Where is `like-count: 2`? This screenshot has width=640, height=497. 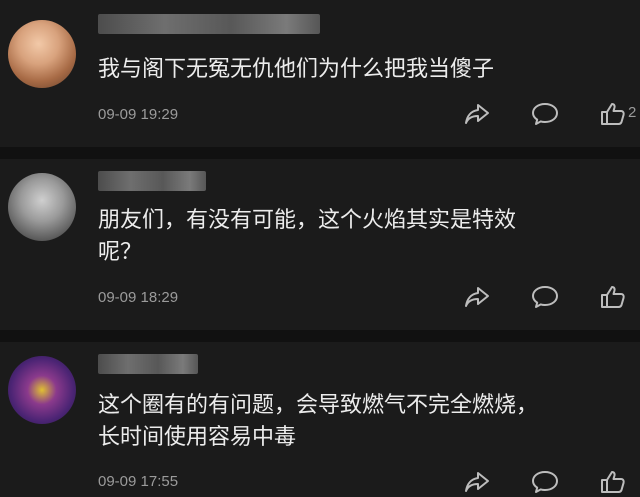 like-count: 2 is located at coordinates (632, 112).